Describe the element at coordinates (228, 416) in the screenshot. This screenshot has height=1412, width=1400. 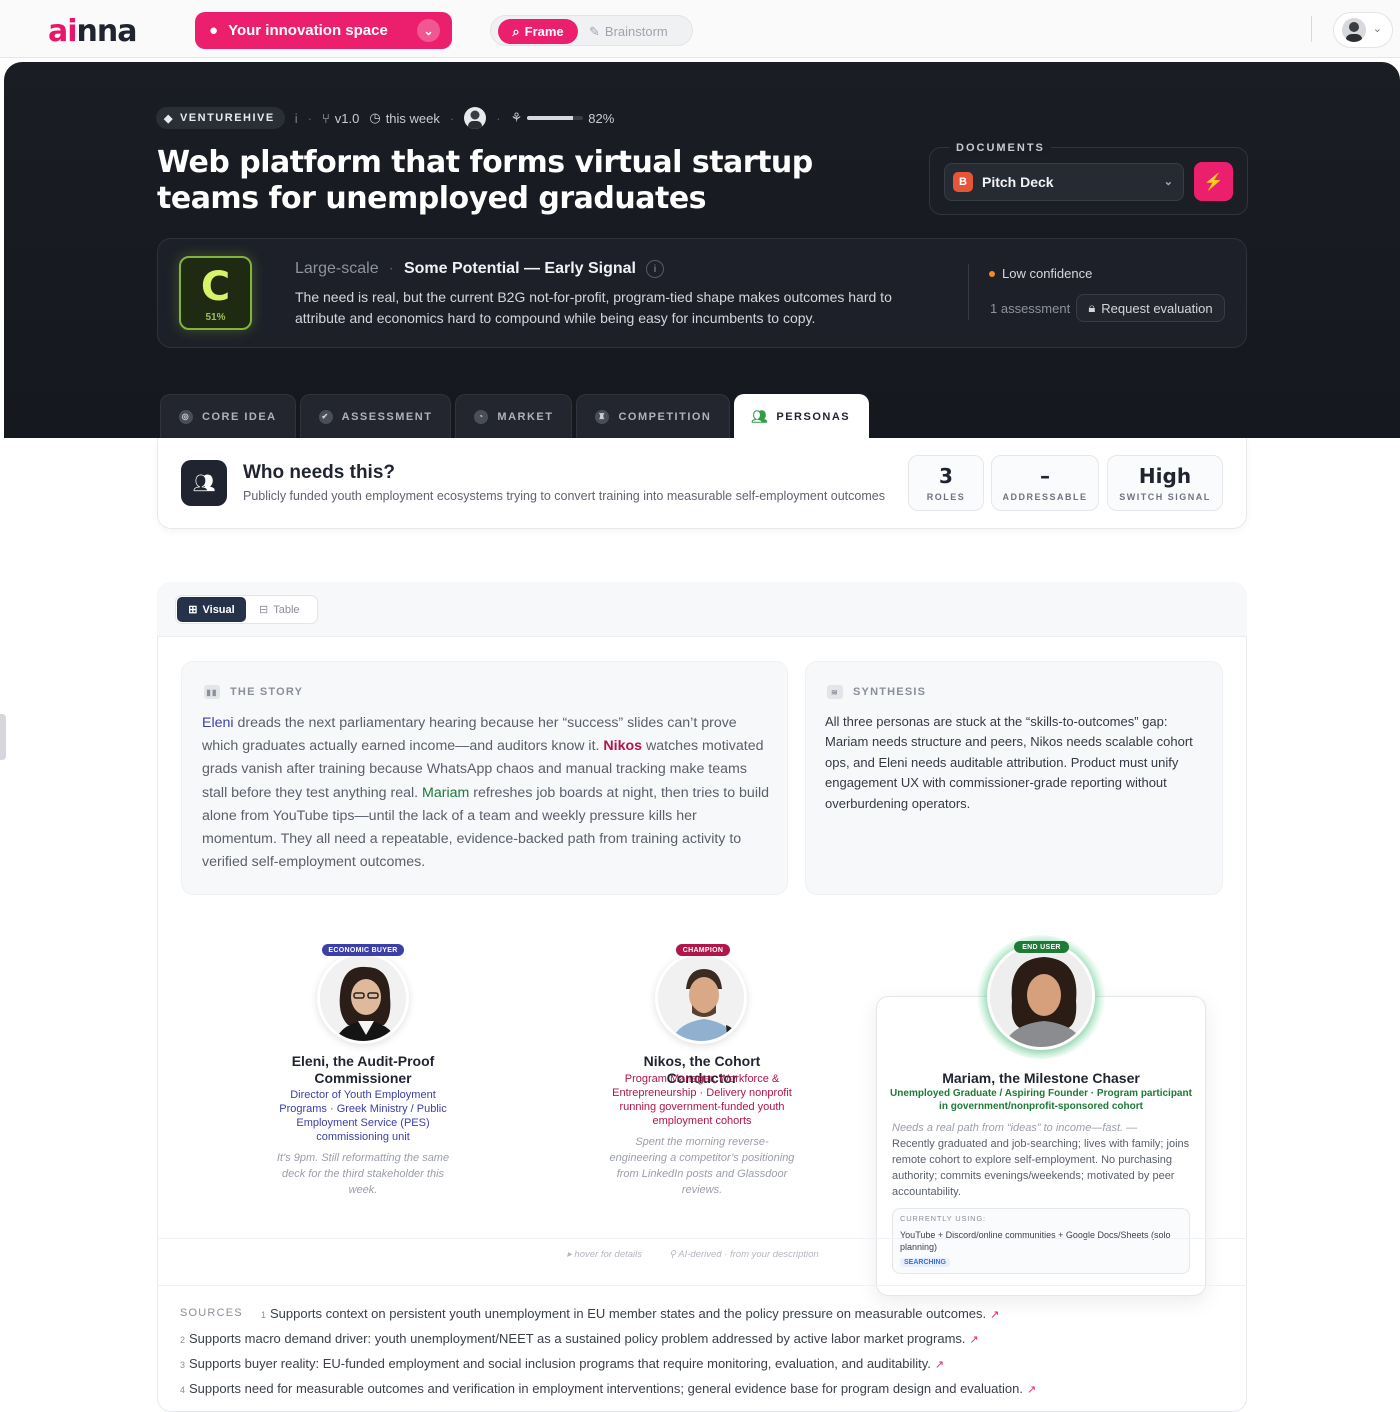
I see `tab-core-idea: ◎ CORE IDEA` at that location.